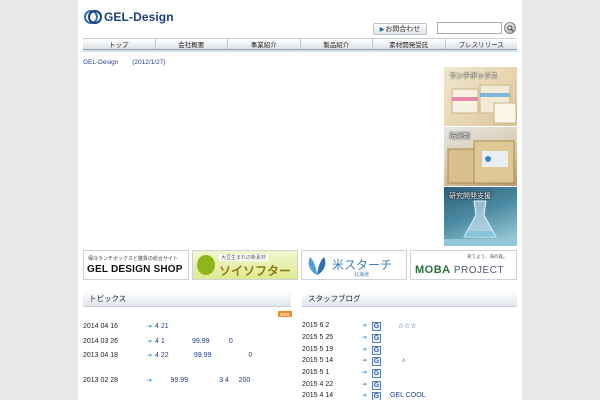 This screenshot has width=600, height=400. What do you see at coordinates (93, 17) in the screenshot?
I see `logo-mark-icon` at bounding box center [93, 17].